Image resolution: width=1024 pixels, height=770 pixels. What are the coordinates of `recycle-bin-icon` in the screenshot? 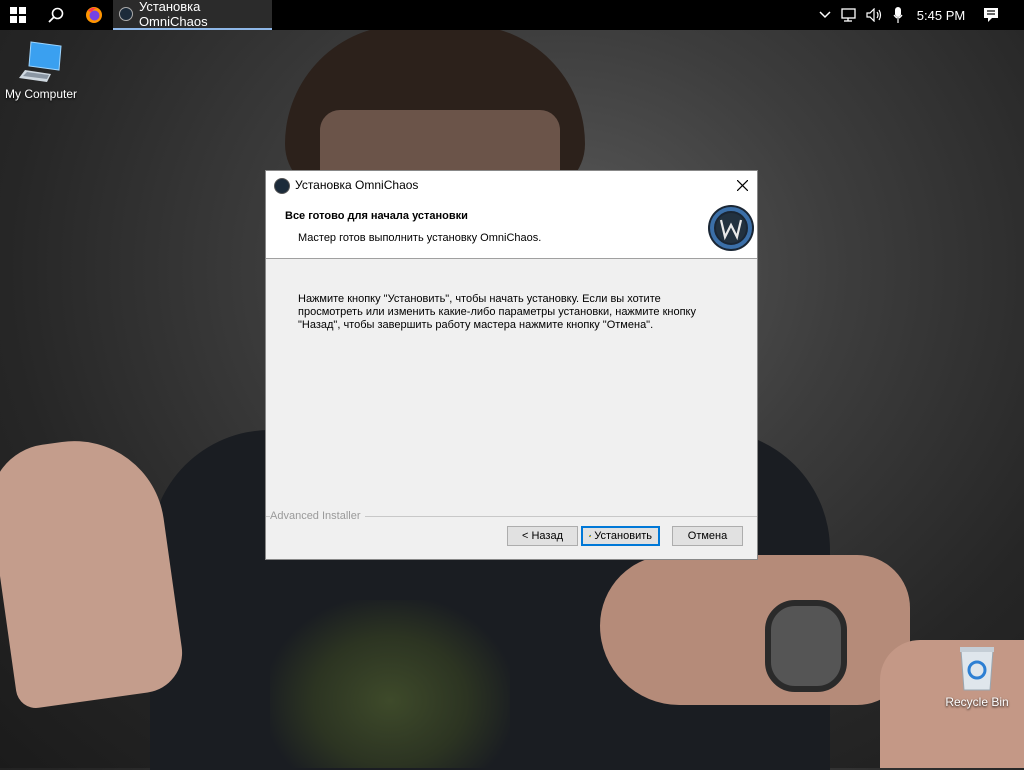 It's located at (977, 669).